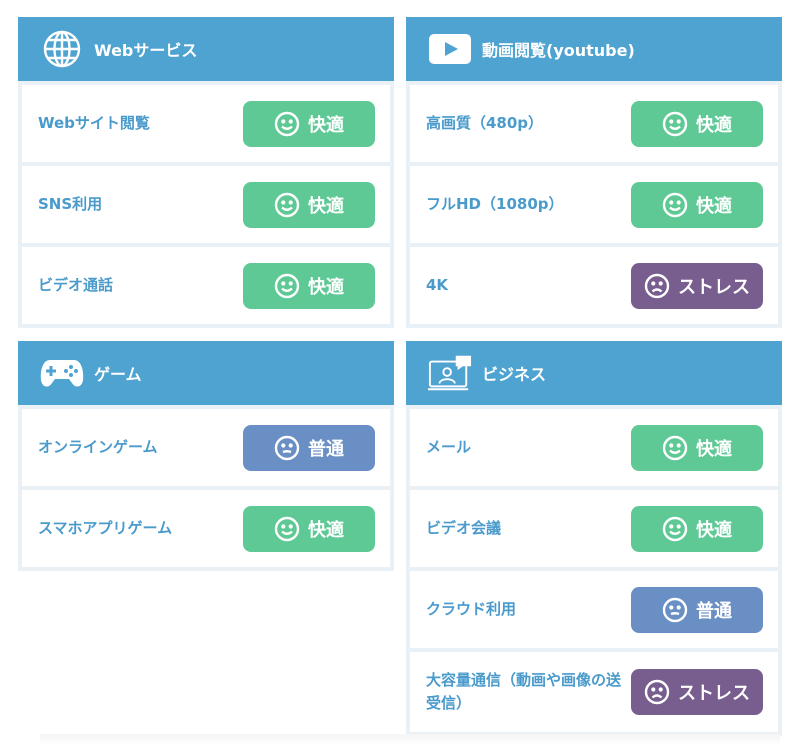 The width and height of the screenshot is (800, 746). I want to click on gamepad-icon, so click(62, 373).